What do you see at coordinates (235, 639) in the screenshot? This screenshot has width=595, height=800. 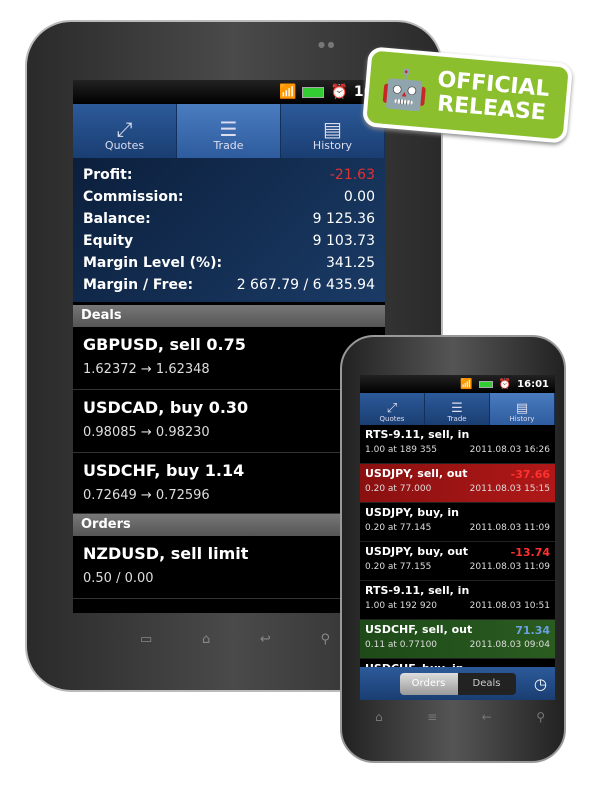 I see `tablet-nav-buttons: ▭ ⌂ ↩ ⚲` at bounding box center [235, 639].